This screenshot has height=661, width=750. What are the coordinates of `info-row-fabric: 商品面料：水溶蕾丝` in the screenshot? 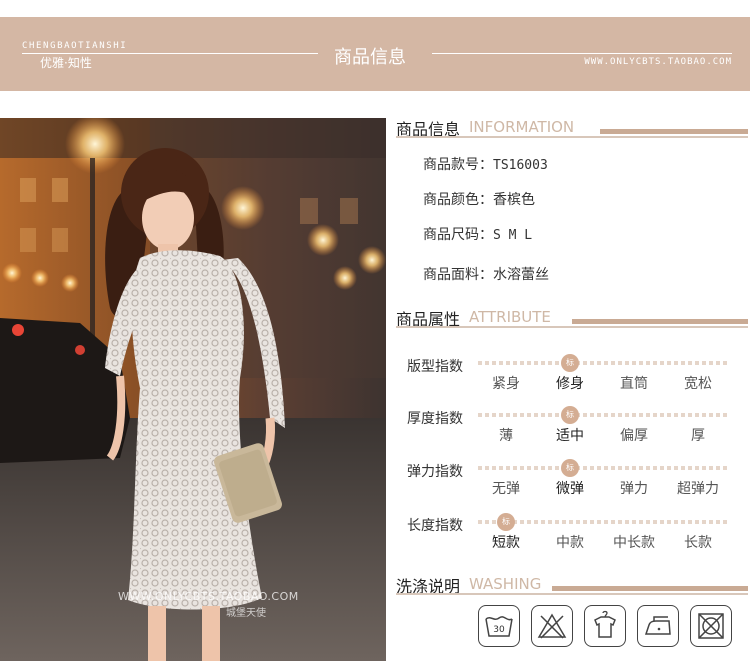 It's located at (486, 274).